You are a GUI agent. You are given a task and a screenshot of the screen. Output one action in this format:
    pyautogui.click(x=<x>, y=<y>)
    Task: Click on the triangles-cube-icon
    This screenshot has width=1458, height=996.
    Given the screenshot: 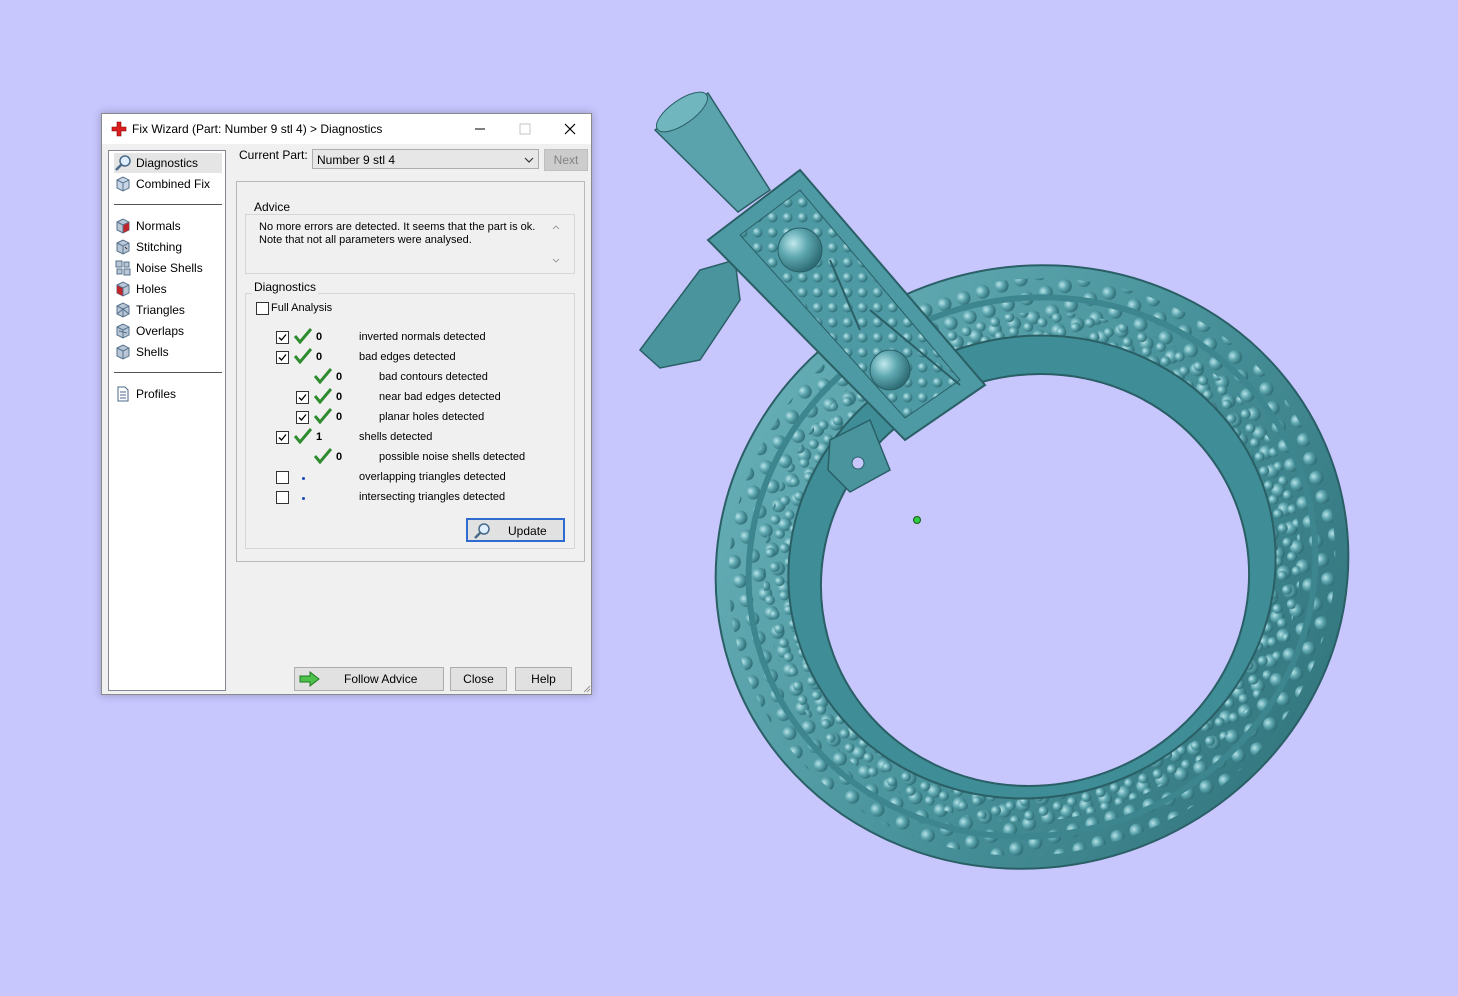 What is the action you would take?
    pyautogui.click(x=123, y=310)
    